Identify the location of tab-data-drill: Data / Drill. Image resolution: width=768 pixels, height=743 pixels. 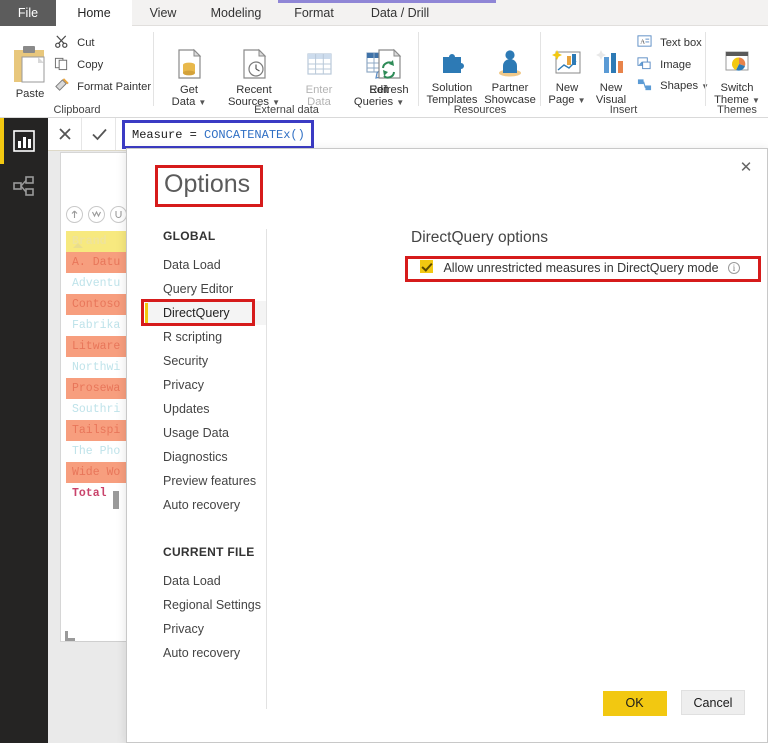
(400, 13).